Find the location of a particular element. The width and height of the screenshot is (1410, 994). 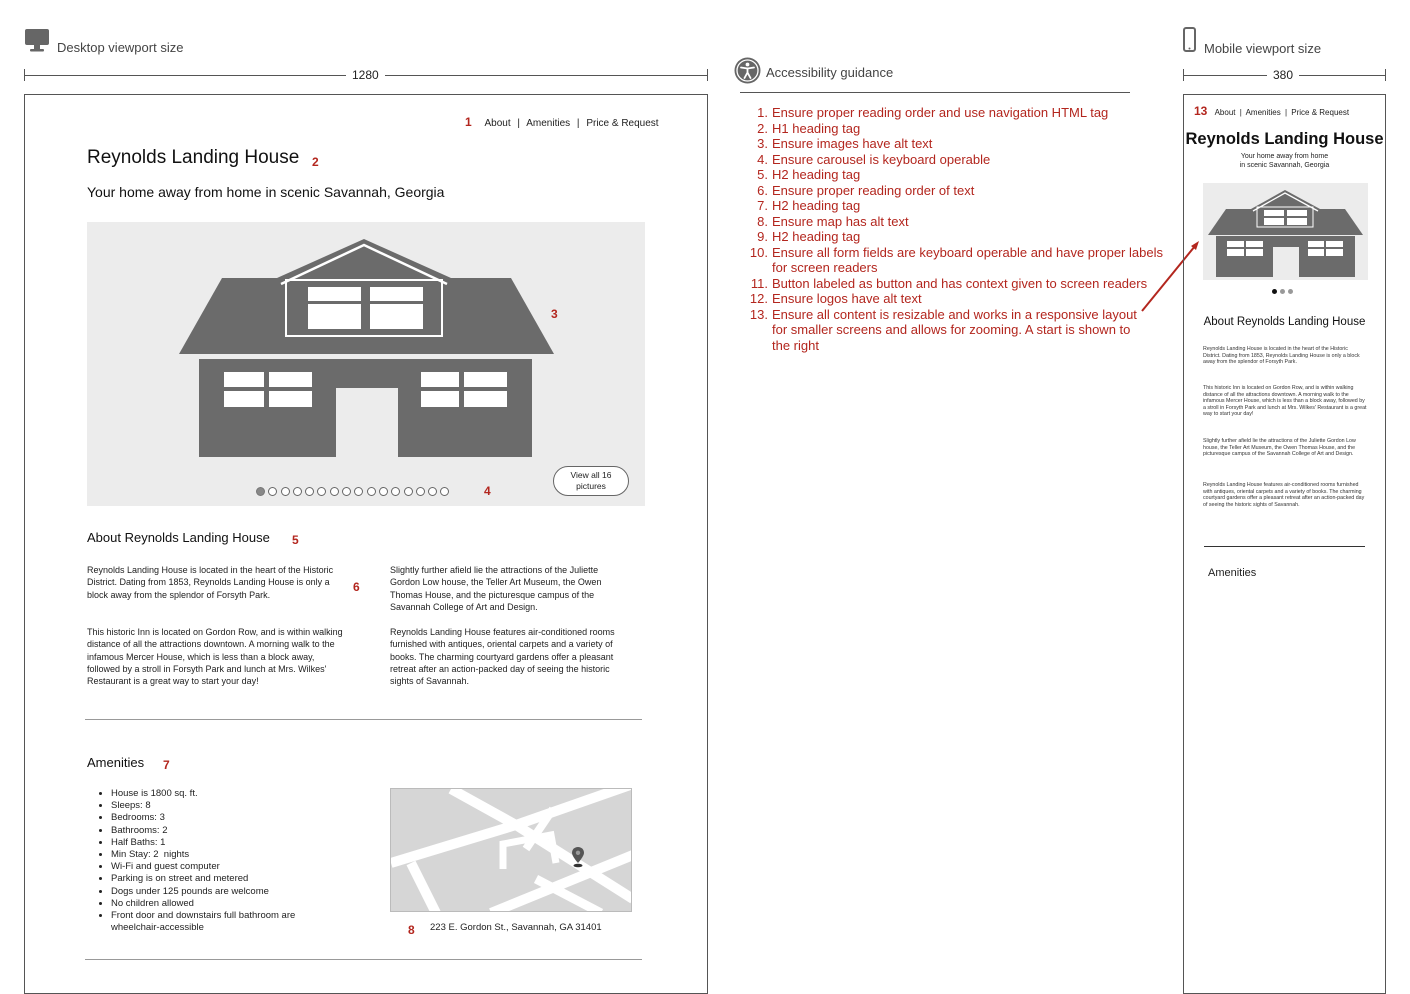

guidance-divider is located at coordinates (935, 92).